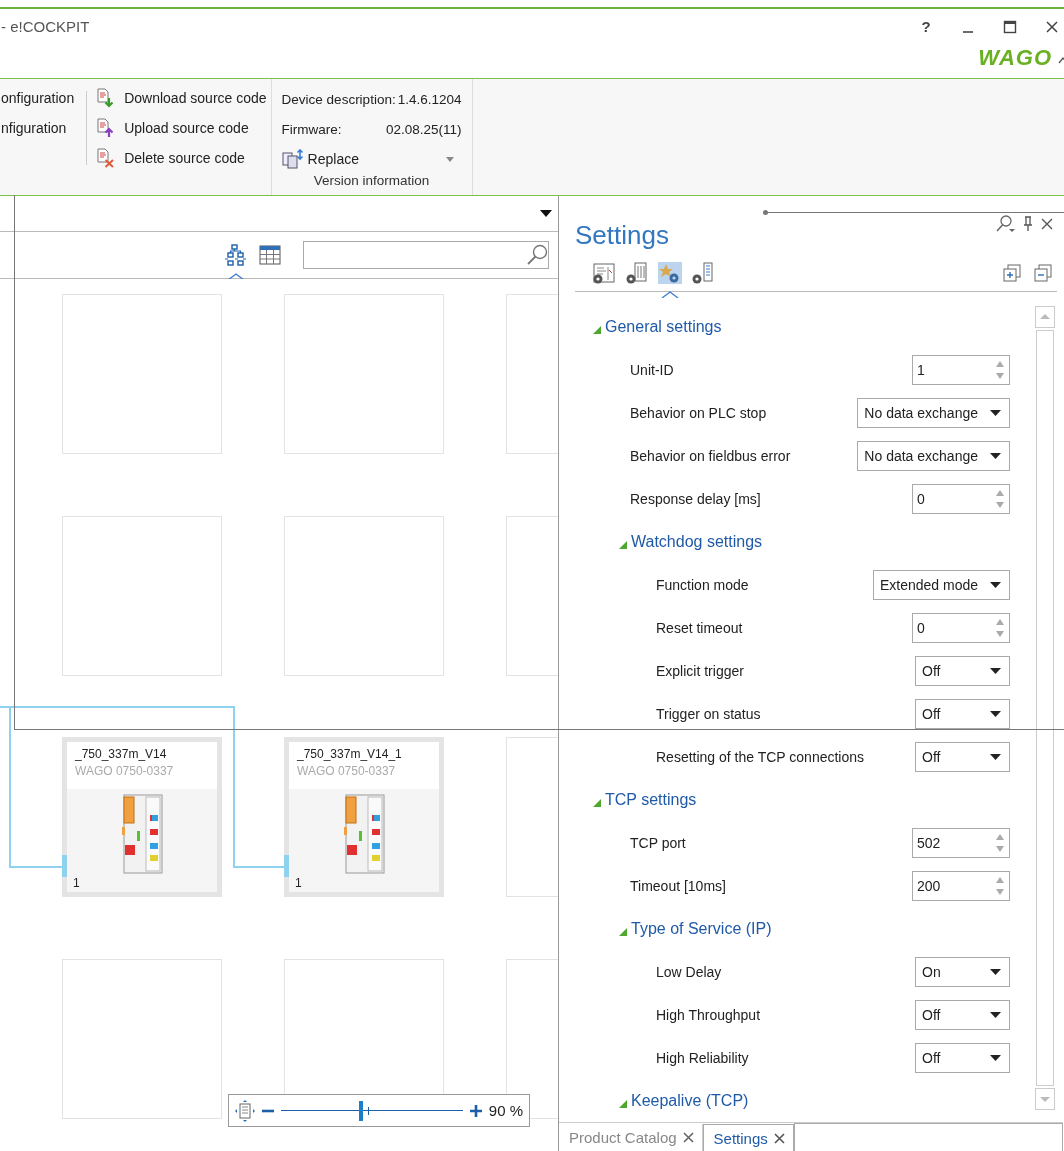 Image resolution: width=1064 pixels, height=1151 pixels. Describe the element at coordinates (812, 541) in the screenshot. I see `section-header: Watchdog settings` at that location.